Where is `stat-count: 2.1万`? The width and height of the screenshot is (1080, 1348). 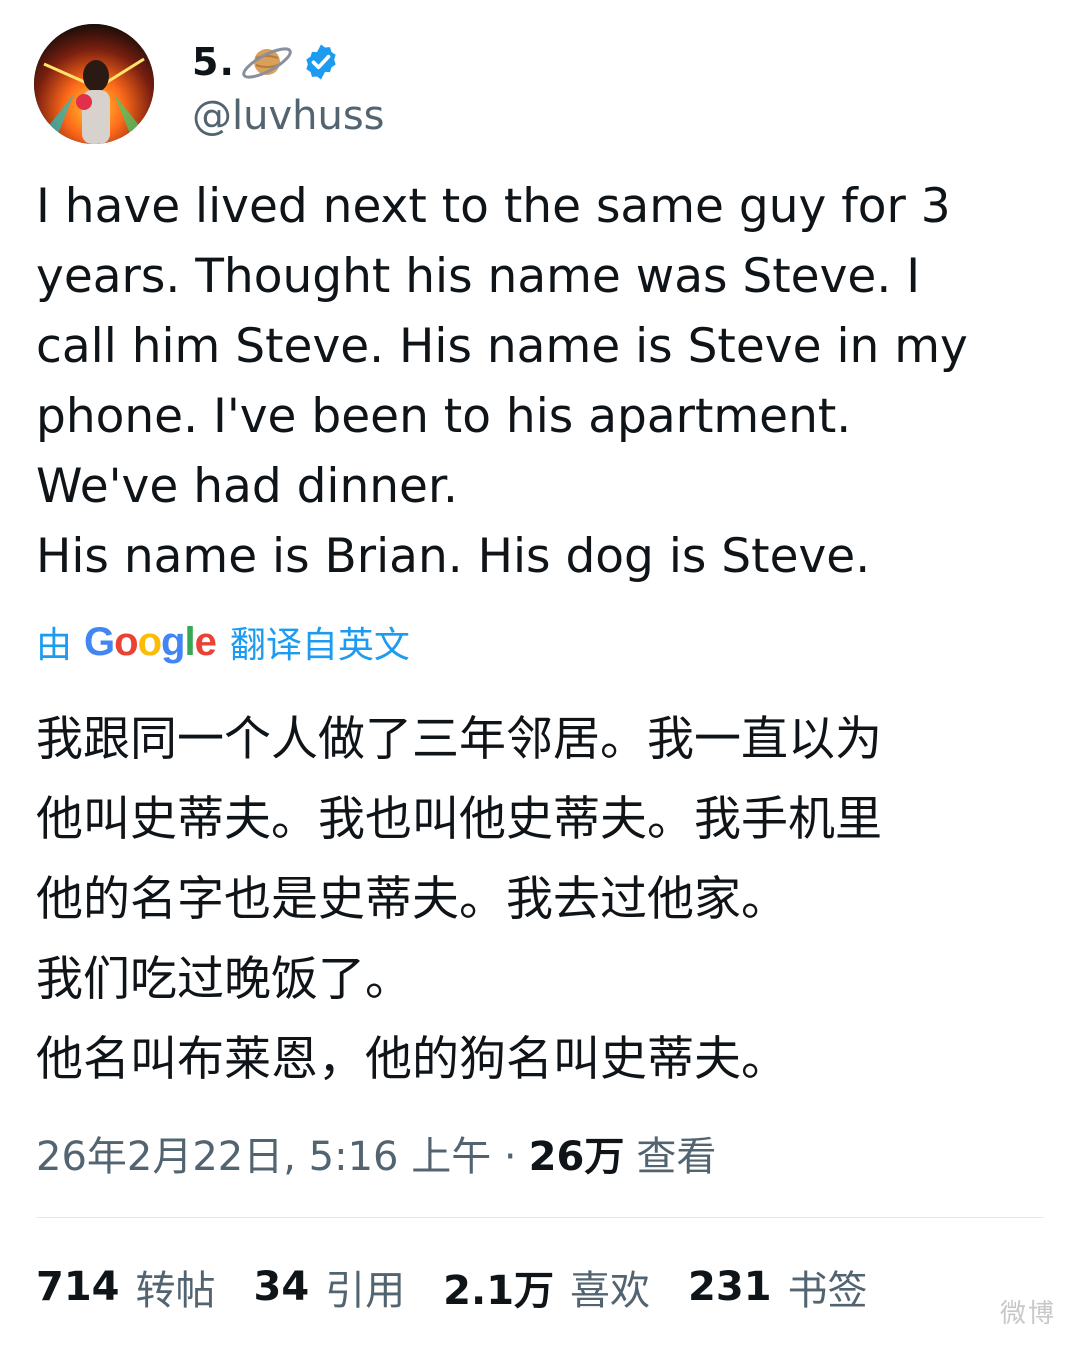
stat-count: 2.1万 is located at coordinates (499, 1291).